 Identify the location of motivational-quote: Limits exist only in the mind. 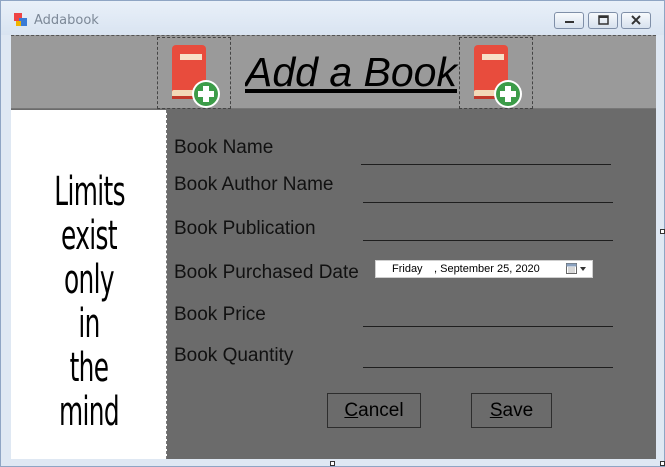
(89, 302).